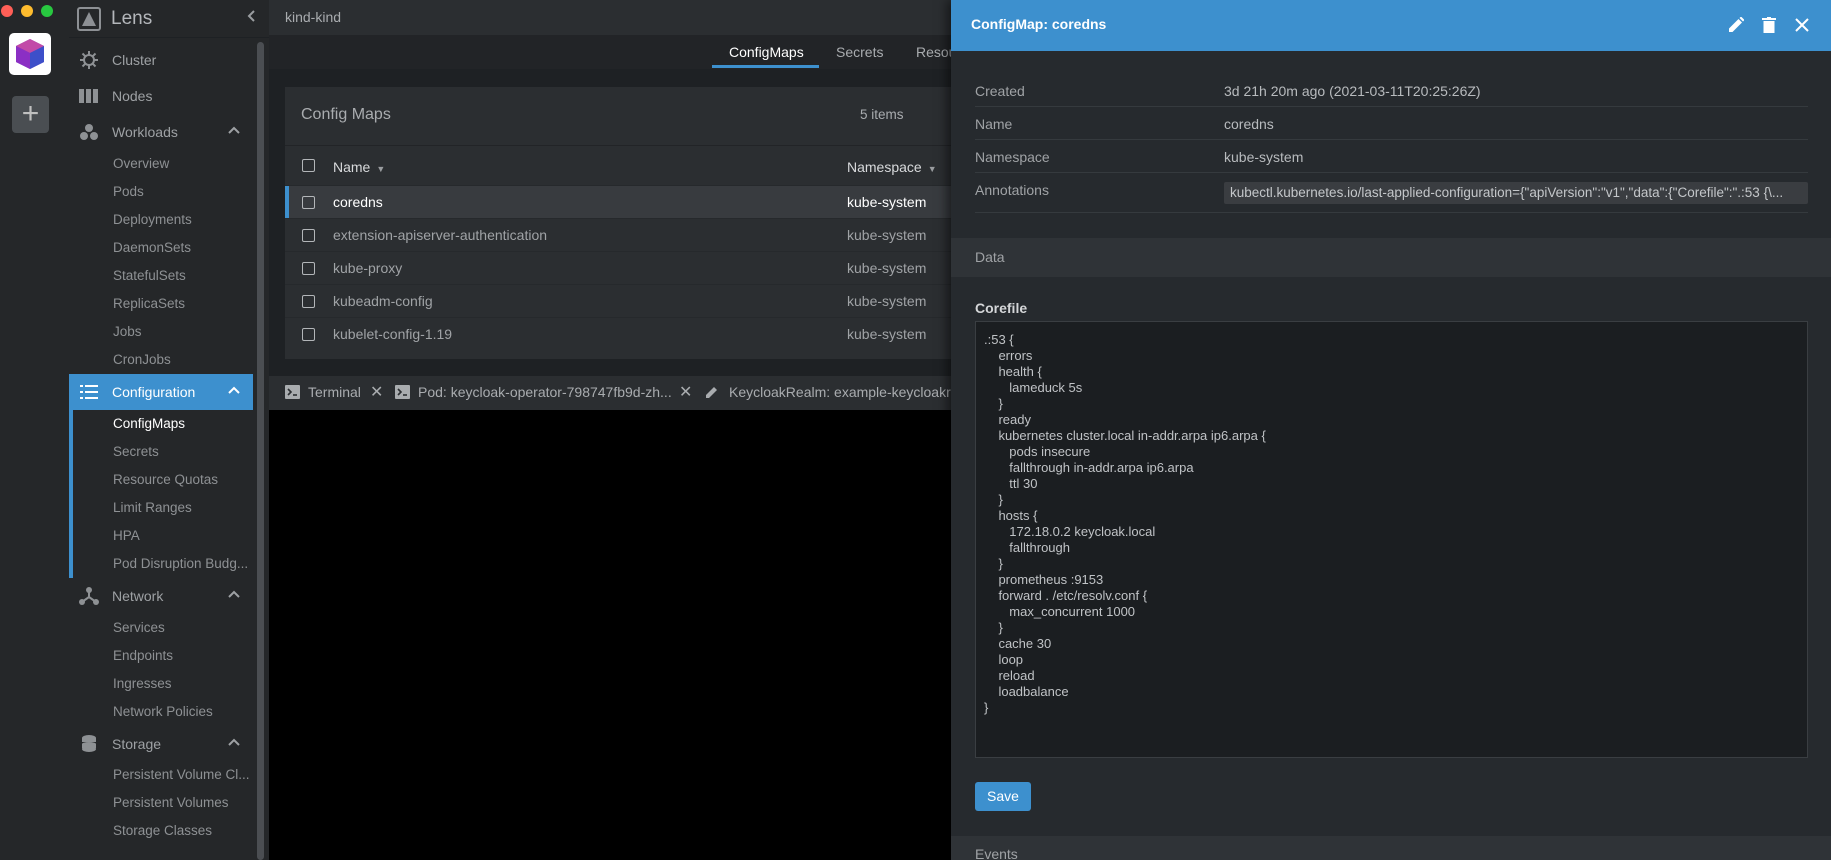 This screenshot has width=1831, height=860. Describe the element at coordinates (161, 596) in the screenshot. I see `sidebar-item-network: Network` at that location.